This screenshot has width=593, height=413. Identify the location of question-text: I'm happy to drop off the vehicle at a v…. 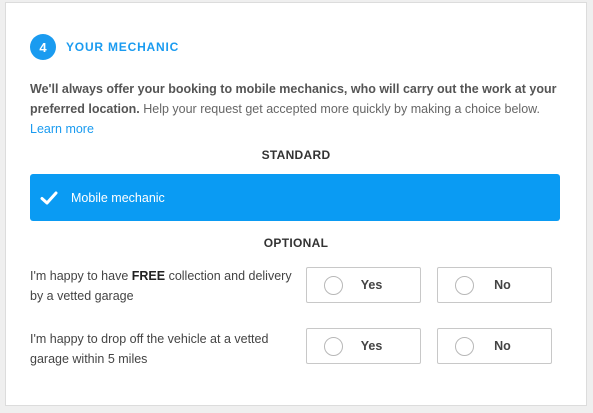
(149, 349).